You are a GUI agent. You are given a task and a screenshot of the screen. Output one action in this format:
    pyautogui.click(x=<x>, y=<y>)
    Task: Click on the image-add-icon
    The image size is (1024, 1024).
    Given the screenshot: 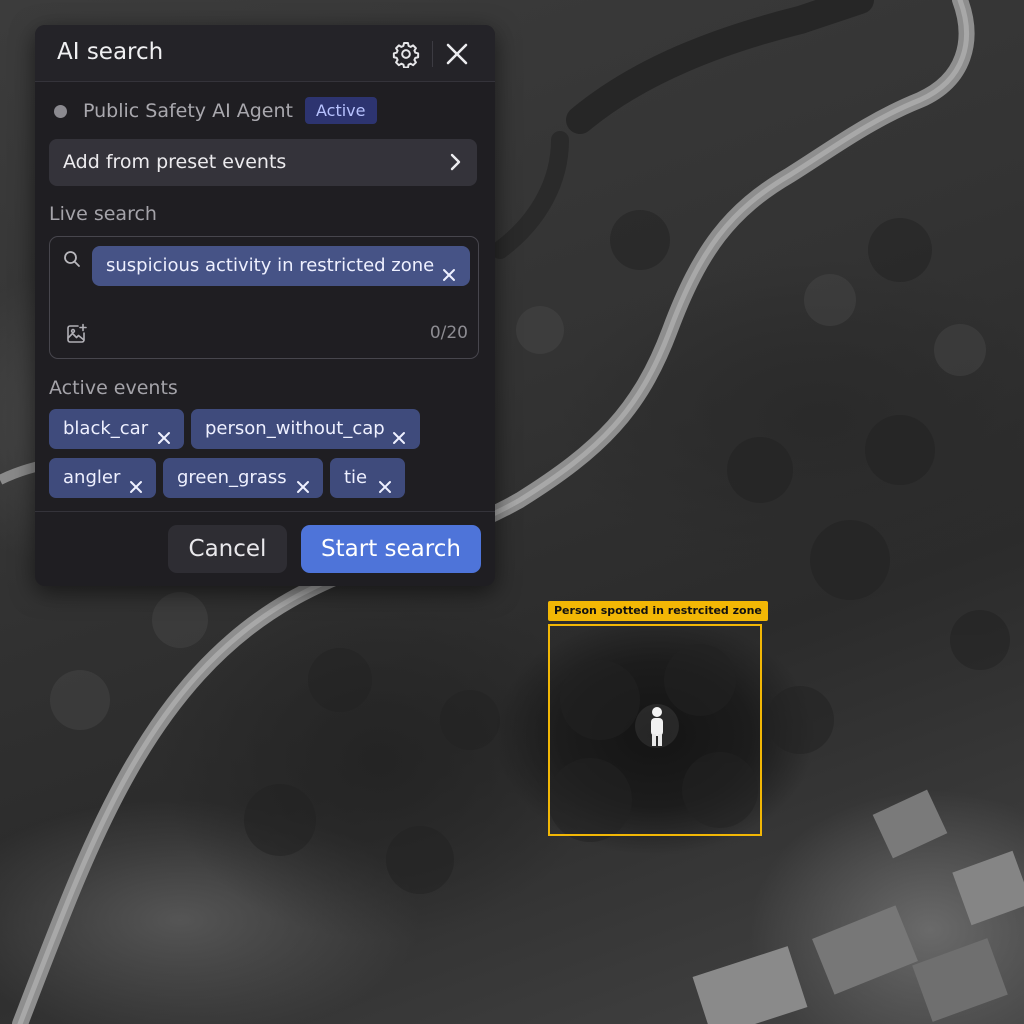 What is the action you would take?
    pyautogui.click(x=76, y=334)
    